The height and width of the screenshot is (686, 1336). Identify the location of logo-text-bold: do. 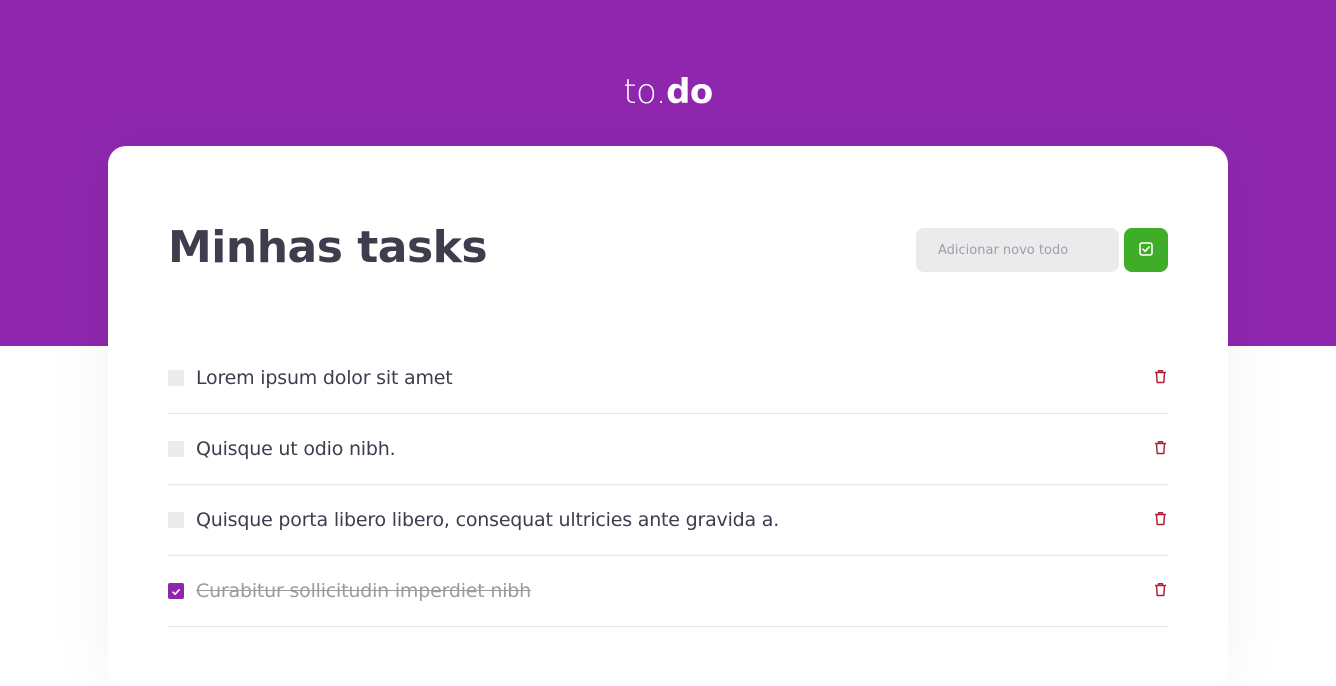
(689, 92).